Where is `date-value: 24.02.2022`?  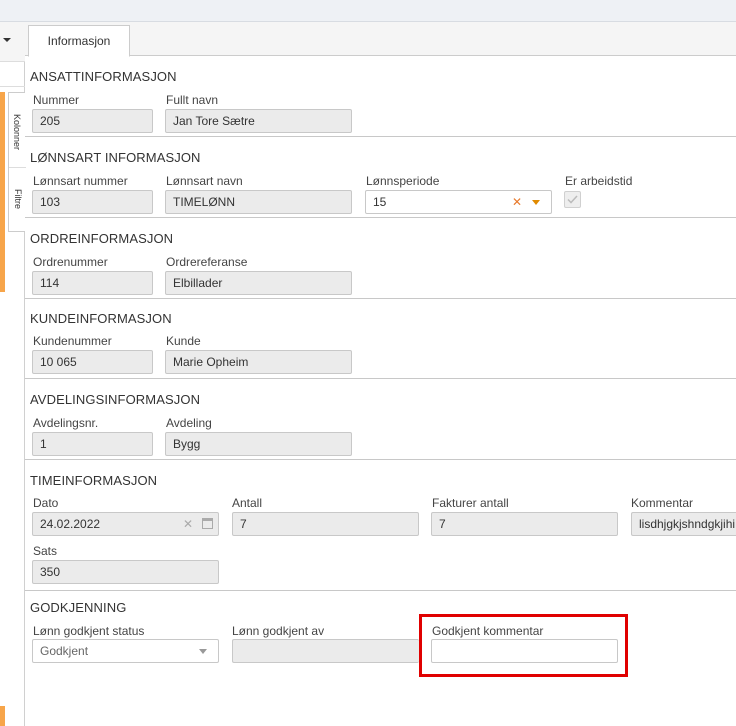 date-value: 24.02.2022 is located at coordinates (70, 524).